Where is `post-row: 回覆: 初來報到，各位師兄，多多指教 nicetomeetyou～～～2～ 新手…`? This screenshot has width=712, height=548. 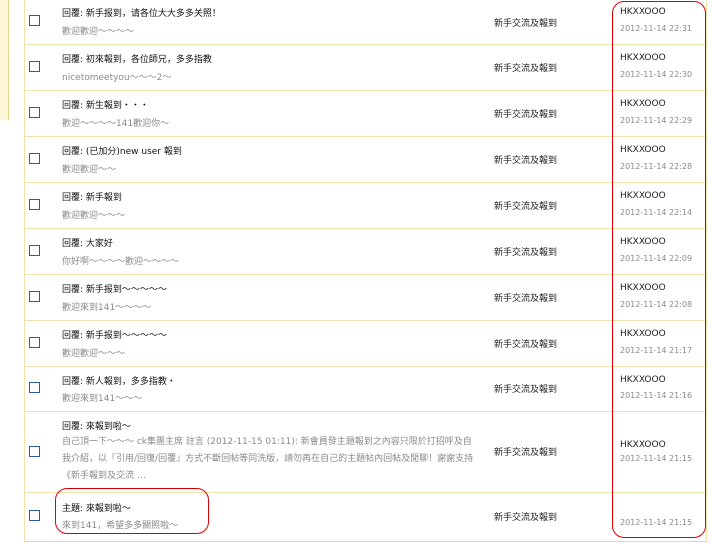 post-row: 回覆: 初來報到，各位師兄，多多指教 nicetomeetyou～～～2～ 新手… is located at coordinates (365, 68).